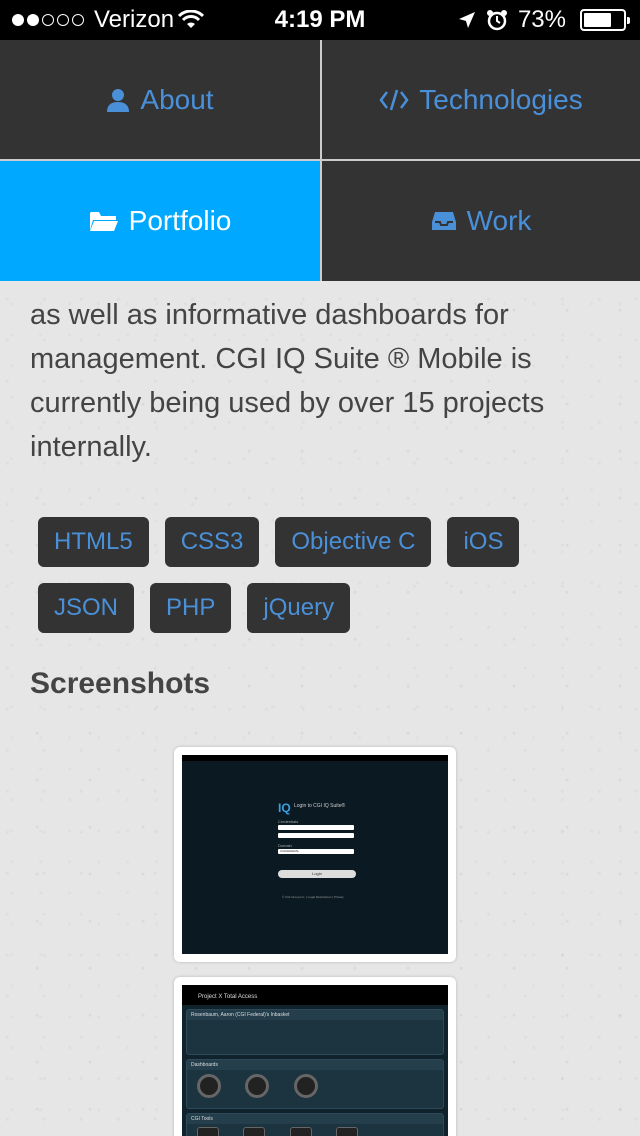 The height and width of the screenshot is (1136, 640). What do you see at coordinates (483, 542) in the screenshot?
I see `tag: iOS` at bounding box center [483, 542].